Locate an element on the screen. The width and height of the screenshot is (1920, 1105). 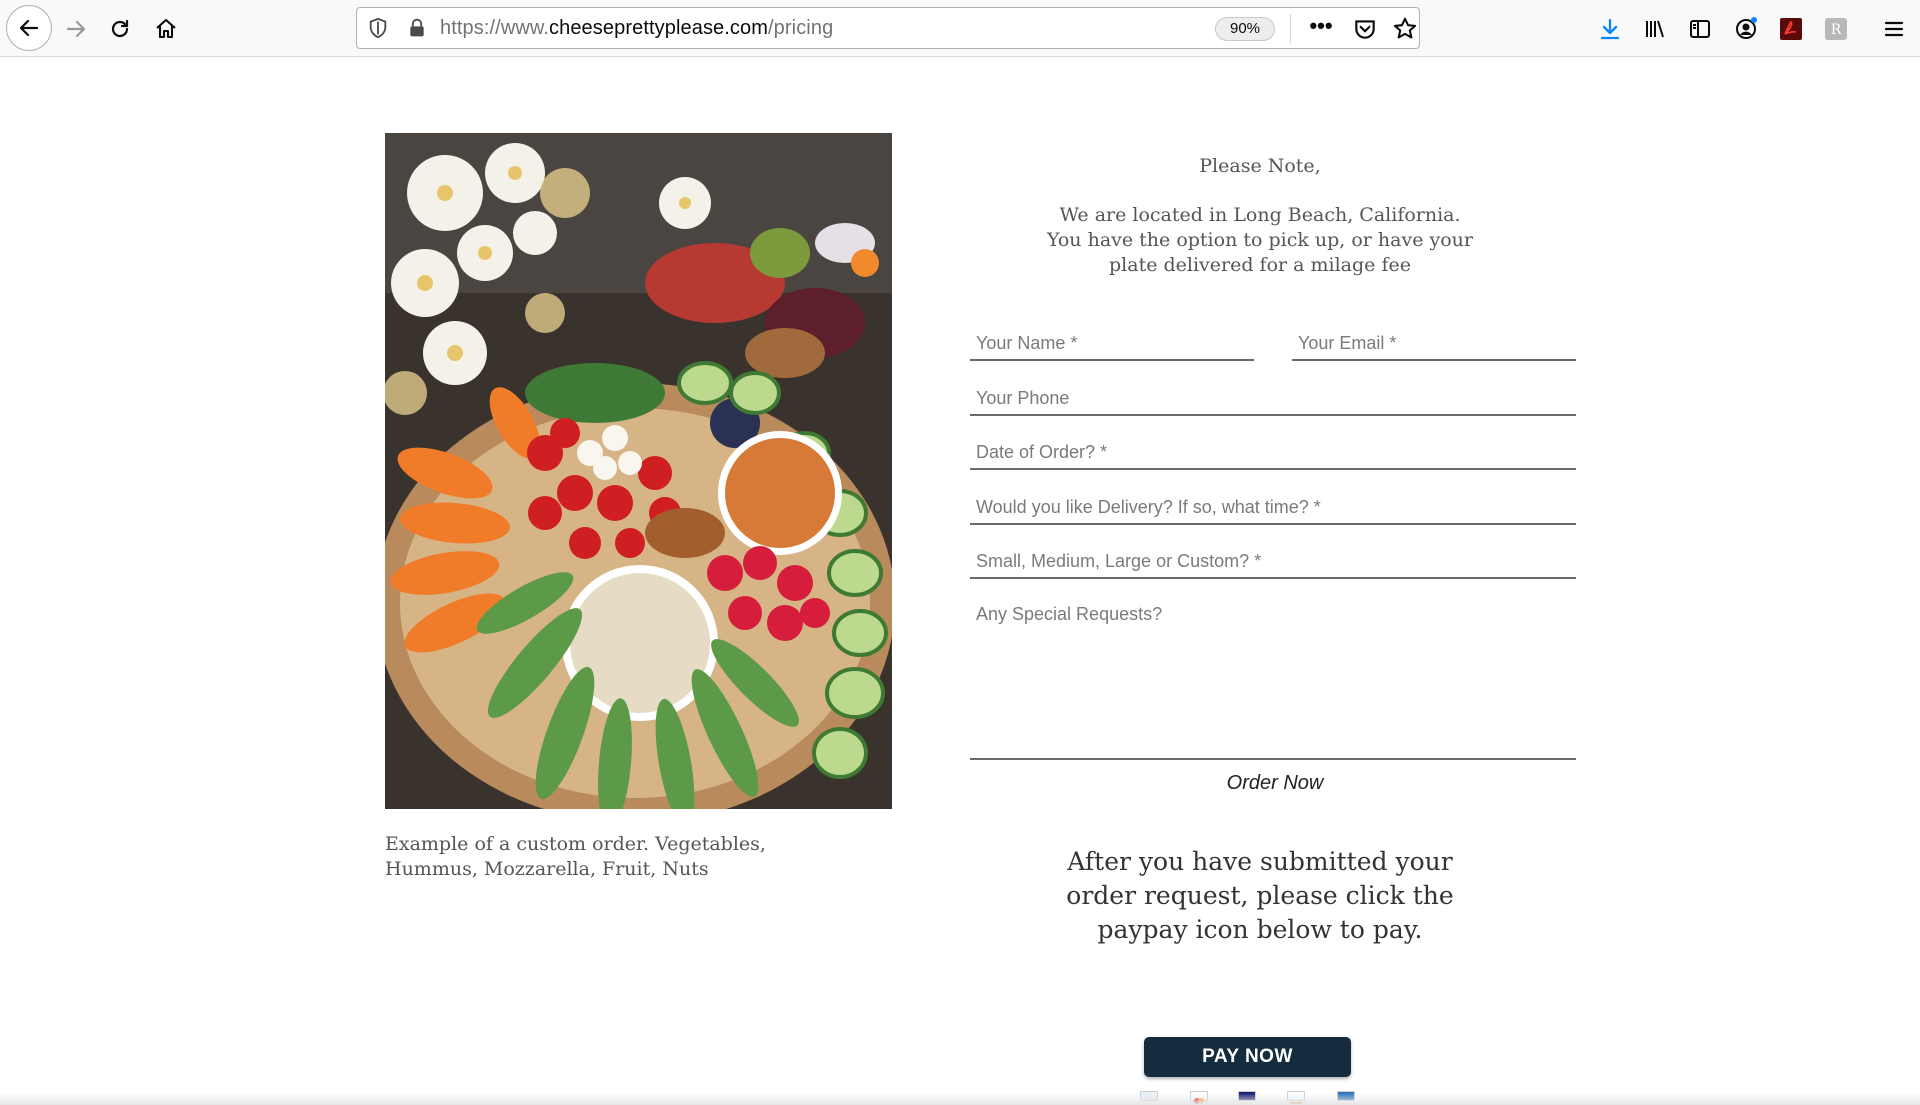
order-date-field is located at coordinates (1273, 449).